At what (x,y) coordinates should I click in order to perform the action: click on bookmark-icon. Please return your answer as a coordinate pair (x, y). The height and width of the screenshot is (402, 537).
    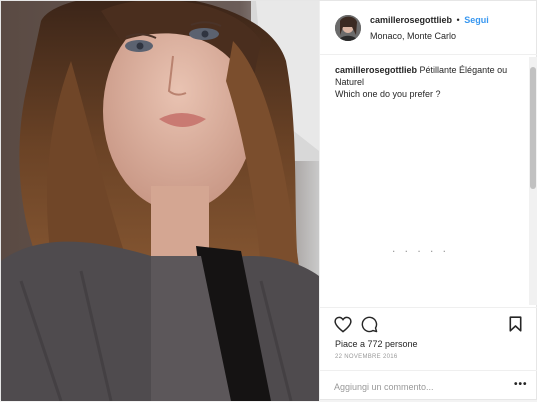
    Looking at the image, I should click on (515, 326).